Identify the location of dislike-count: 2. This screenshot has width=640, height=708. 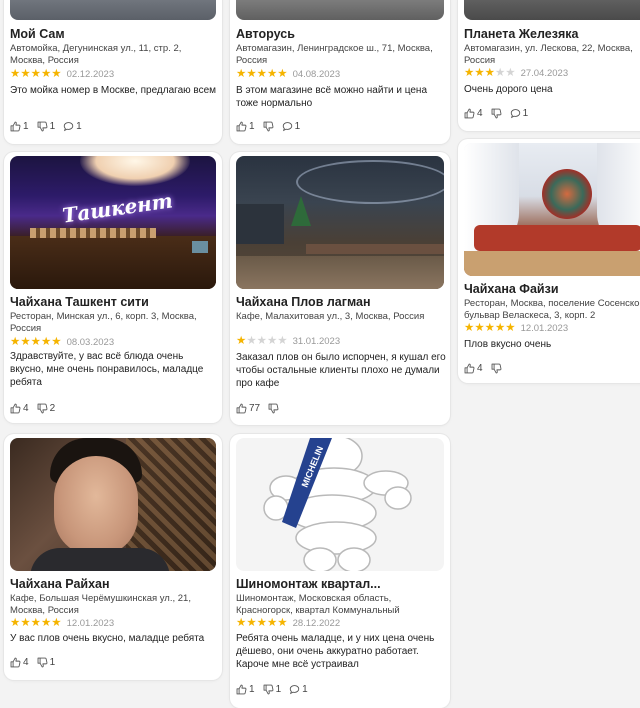
(52, 408).